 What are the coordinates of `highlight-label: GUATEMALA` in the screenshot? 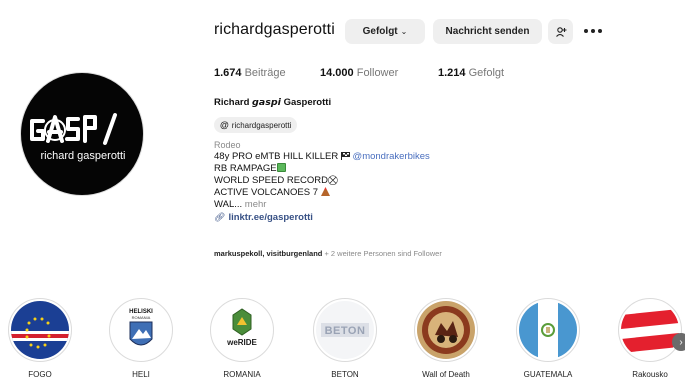 It's located at (548, 374).